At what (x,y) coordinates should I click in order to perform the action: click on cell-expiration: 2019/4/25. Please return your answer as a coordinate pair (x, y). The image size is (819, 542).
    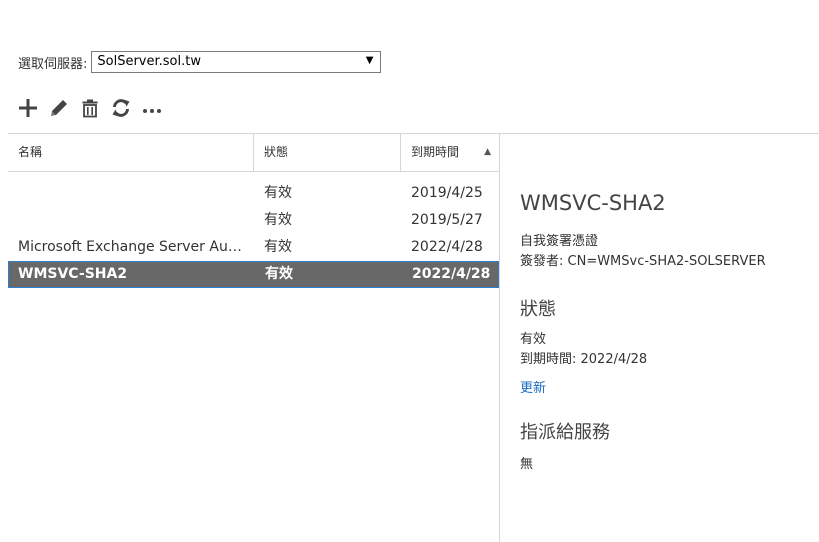
    Looking at the image, I should click on (447, 193).